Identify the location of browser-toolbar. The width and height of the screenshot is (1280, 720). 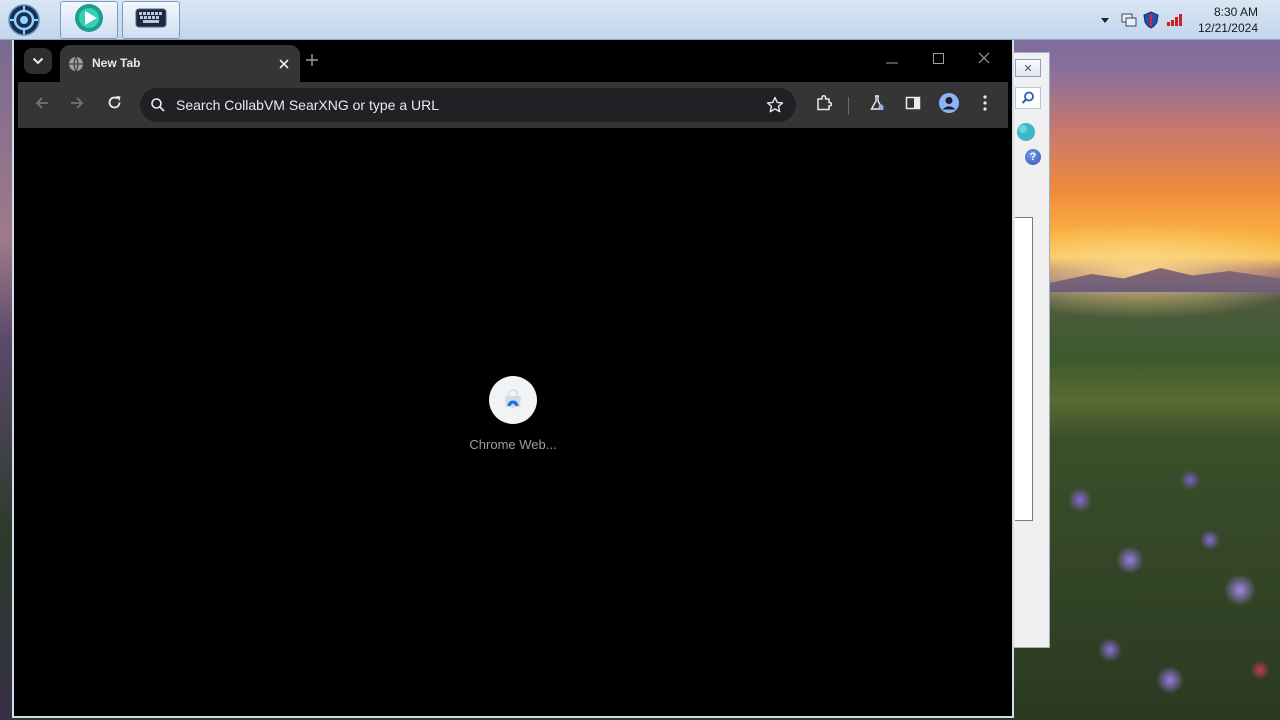
(513, 105).